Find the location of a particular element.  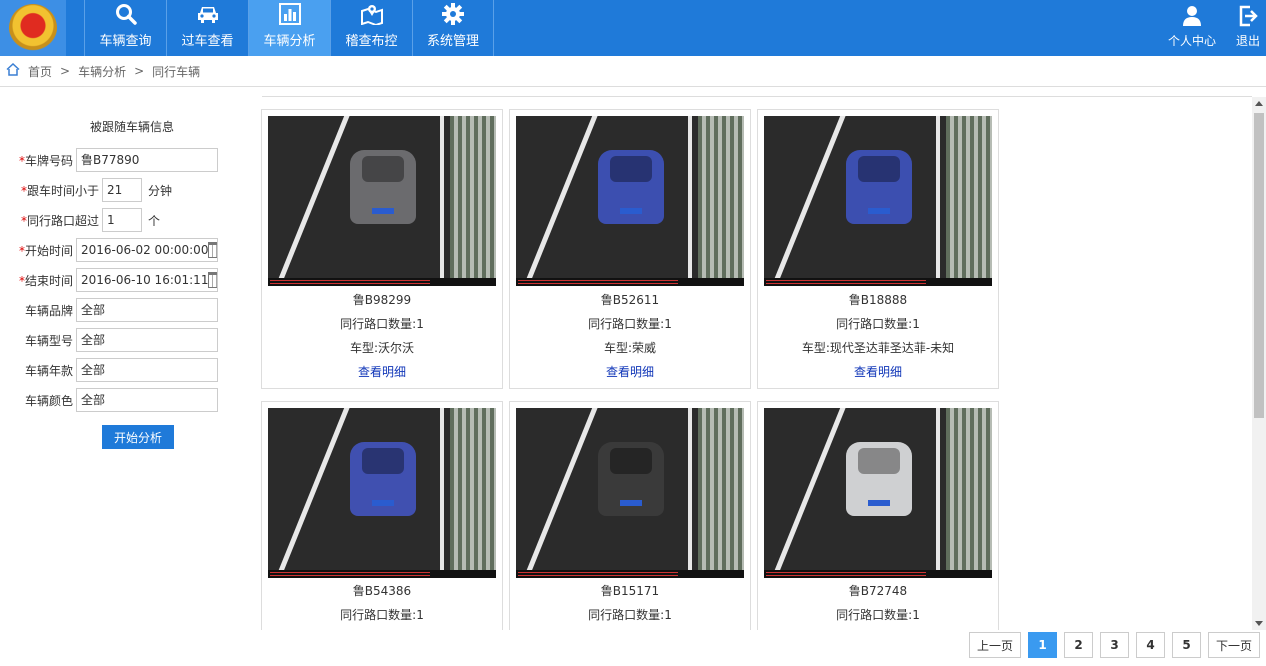

top-navbar: 车辆查询 过车查看 车辆分析 稽查布控 系统管理 个人中心 退出 is located at coordinates (633, 28).